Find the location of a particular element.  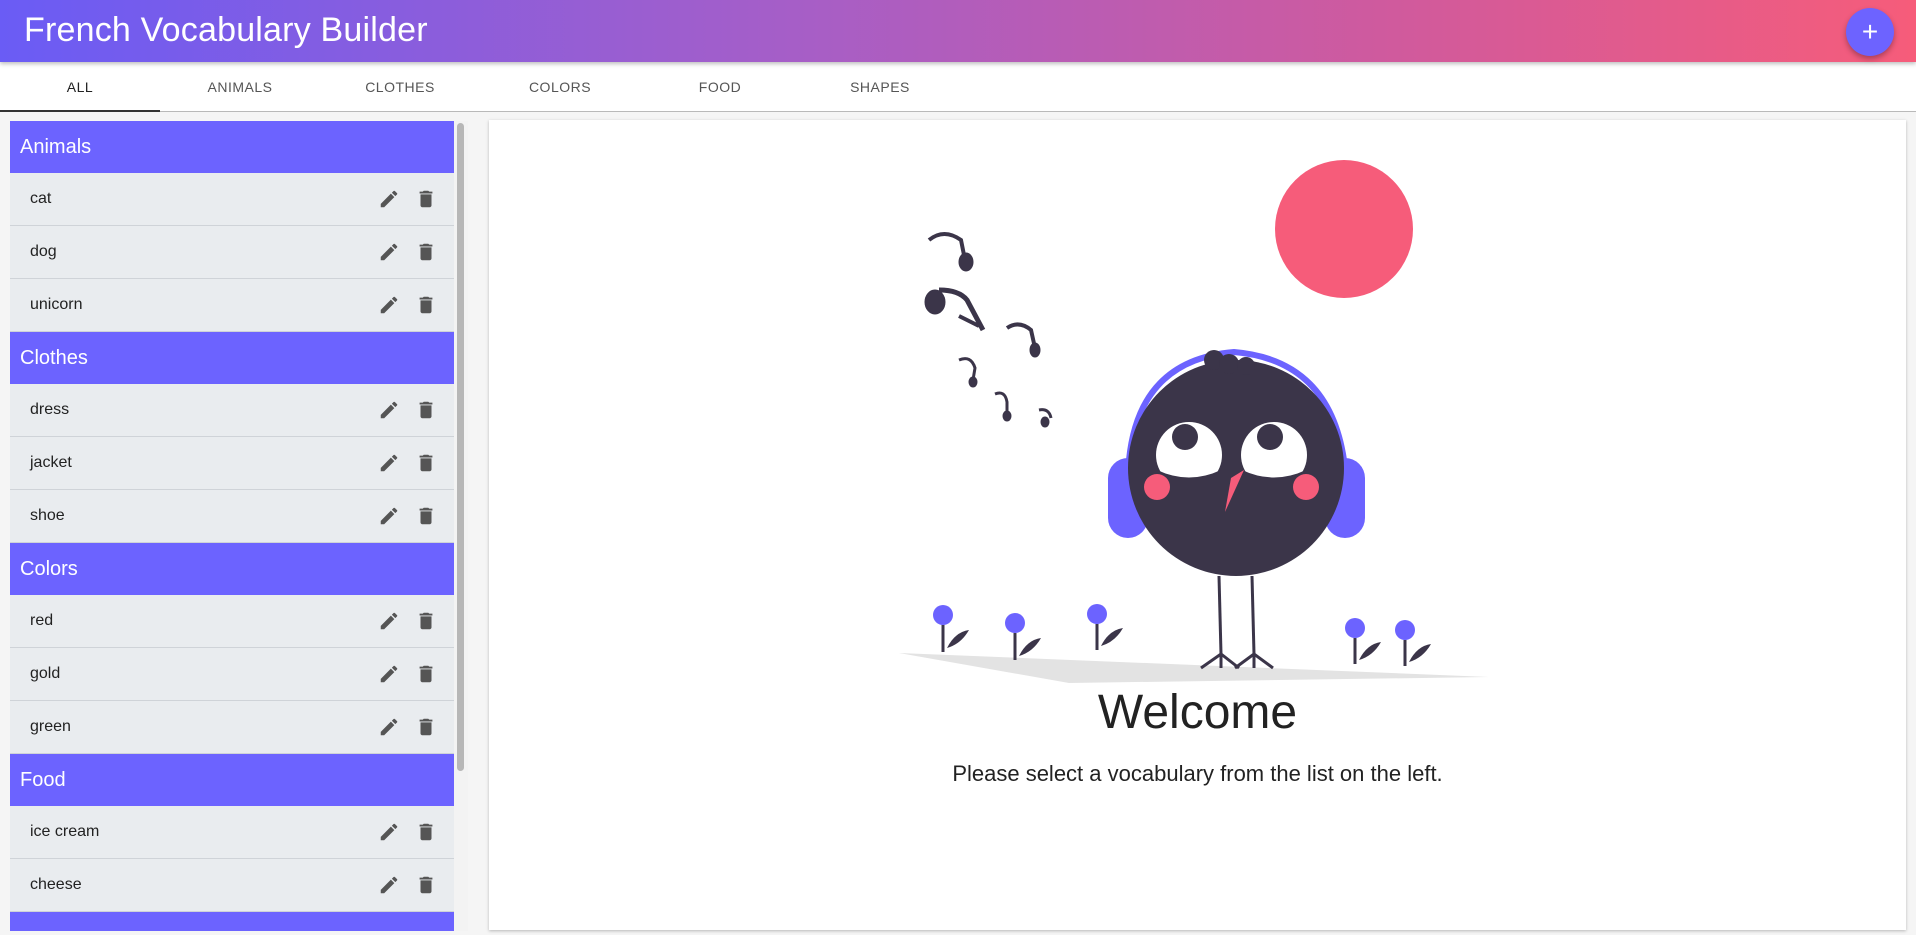

list-item: jacket is located at coordinates (232, 463).